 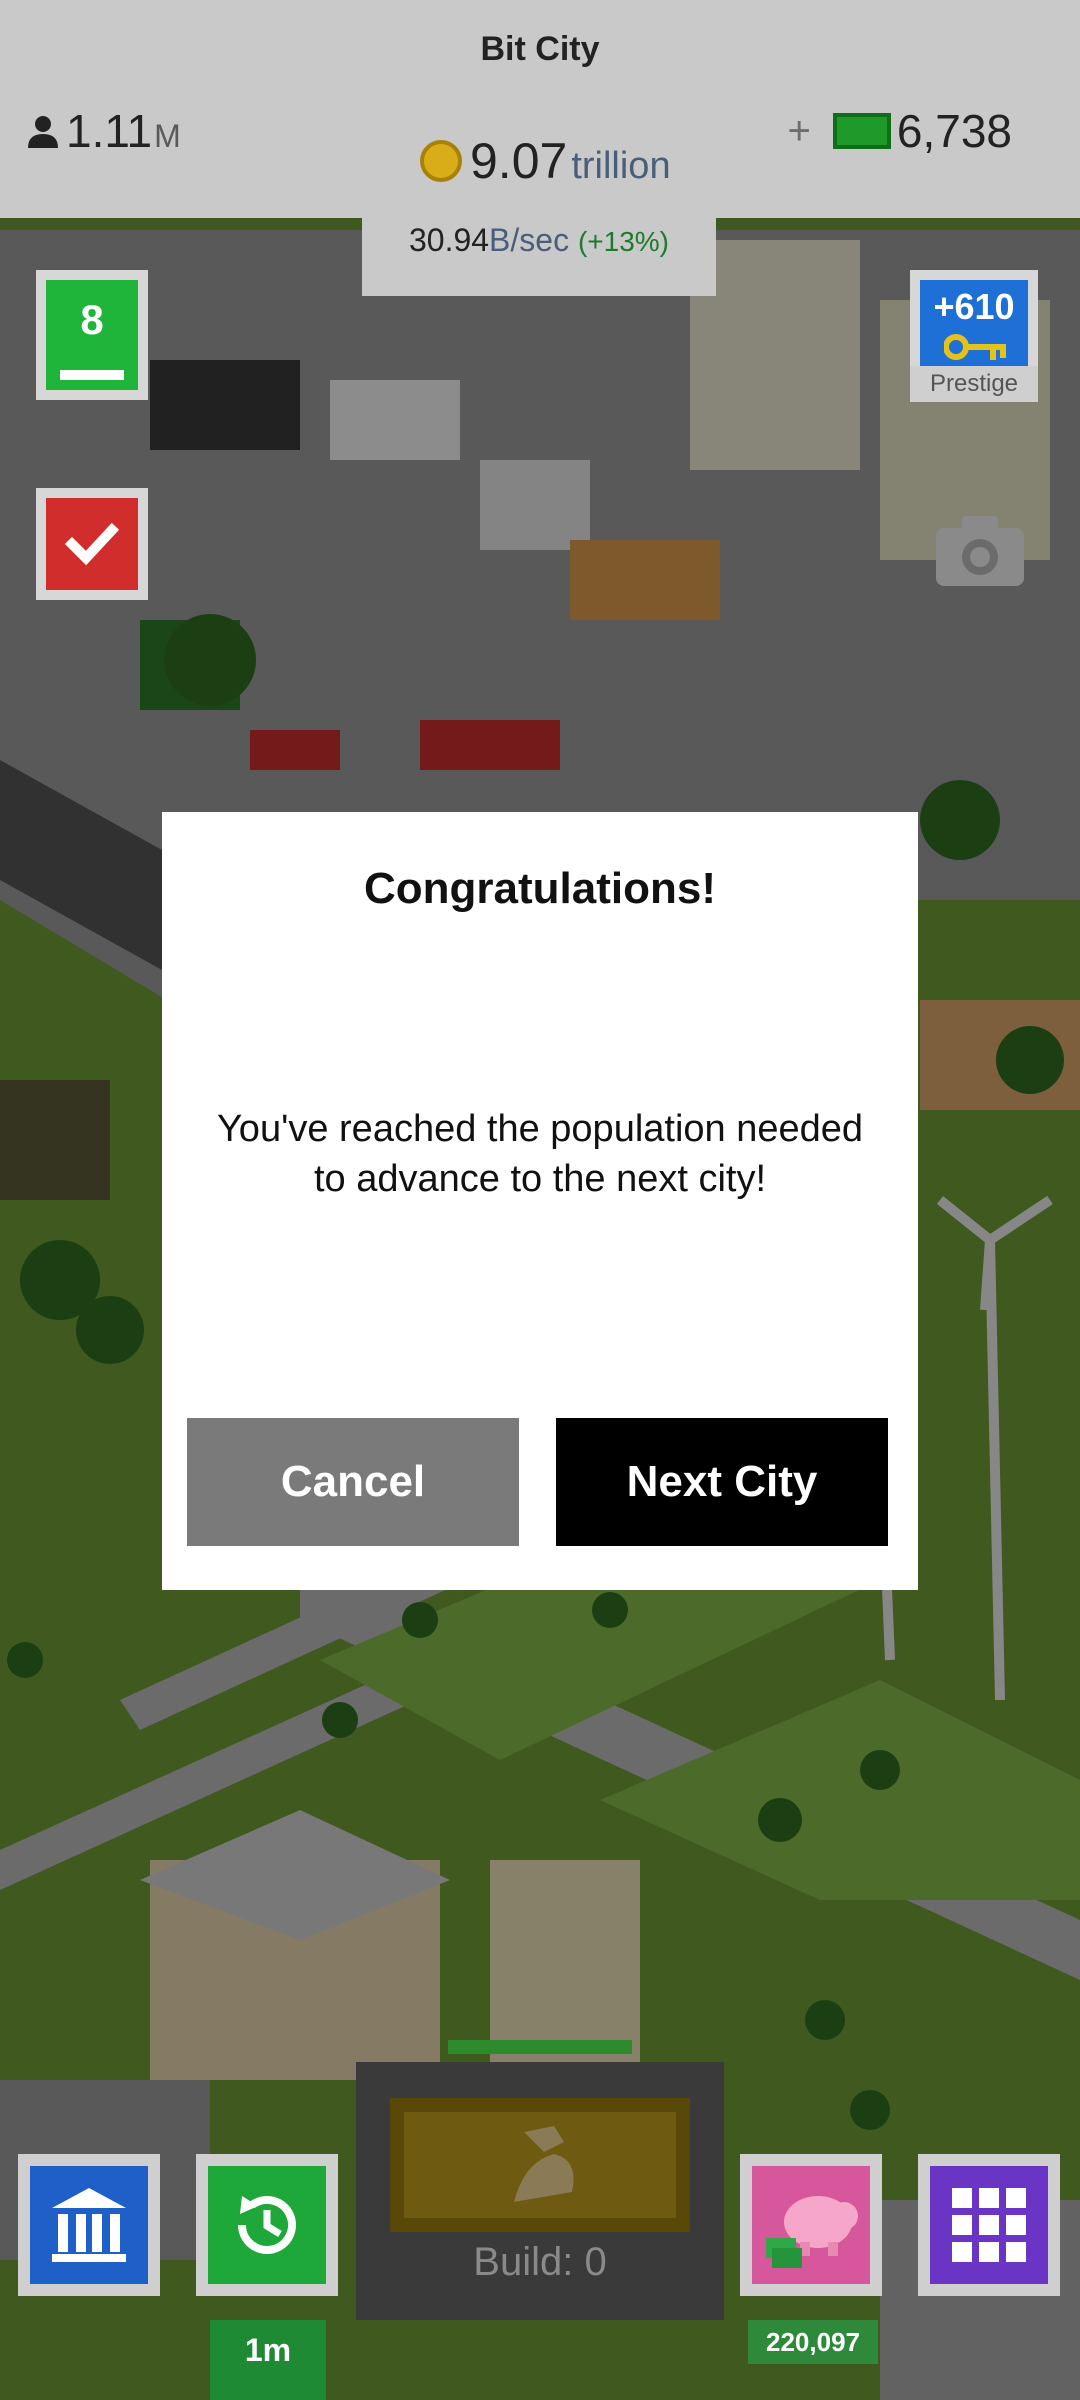 I want to click on piggy-bank-amount: 220,097, so click(x=813, y=2342).